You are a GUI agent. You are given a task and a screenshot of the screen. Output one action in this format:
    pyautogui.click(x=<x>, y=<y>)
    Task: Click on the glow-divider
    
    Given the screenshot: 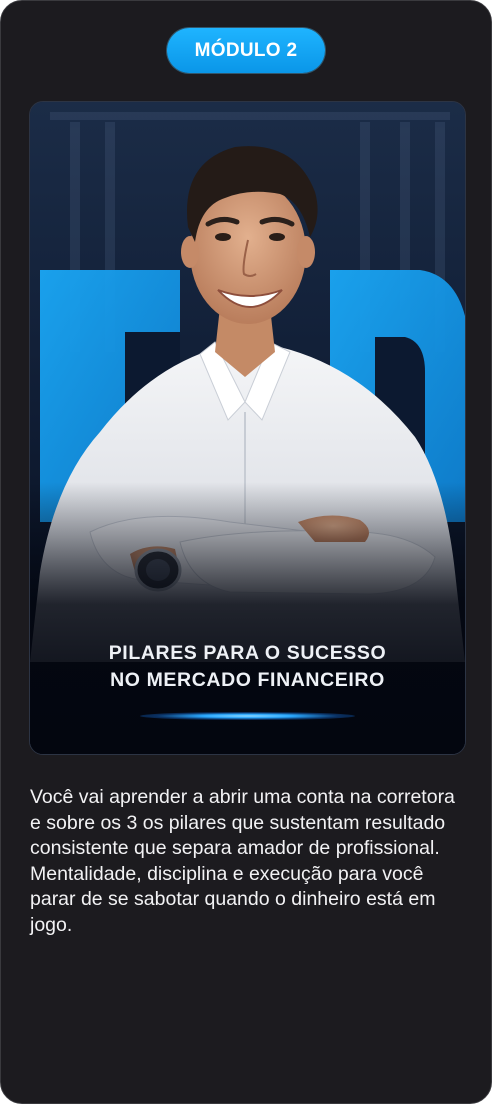 What is the action you would take?
    pyautogui.click(x=247, y=716)
    